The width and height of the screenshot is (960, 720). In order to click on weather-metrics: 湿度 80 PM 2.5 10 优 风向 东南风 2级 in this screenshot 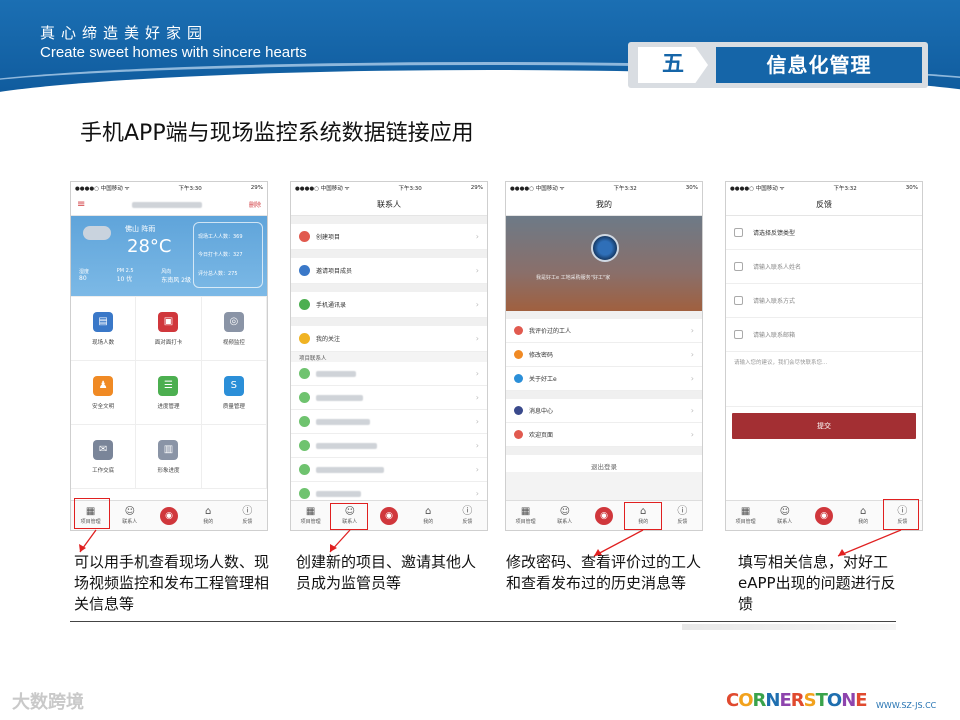, I will do `click(135, 276)`.